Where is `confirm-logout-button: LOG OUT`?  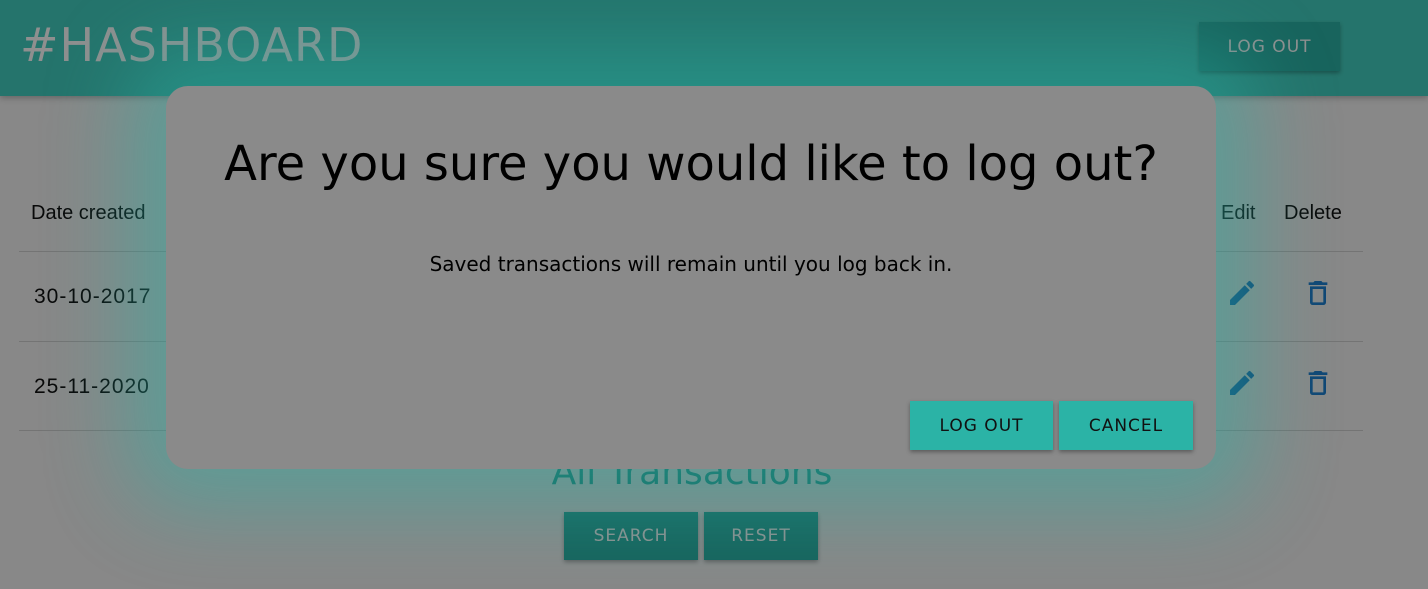 confirm-logout-button: LOG OUT is located at coordinates (981, 425).